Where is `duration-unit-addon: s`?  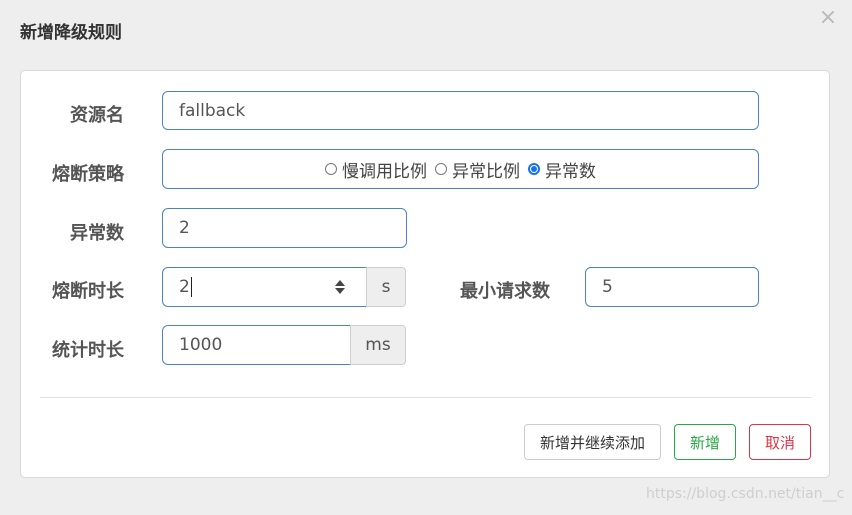
duration-unit-addon: s is located at coordinates (386, 287).